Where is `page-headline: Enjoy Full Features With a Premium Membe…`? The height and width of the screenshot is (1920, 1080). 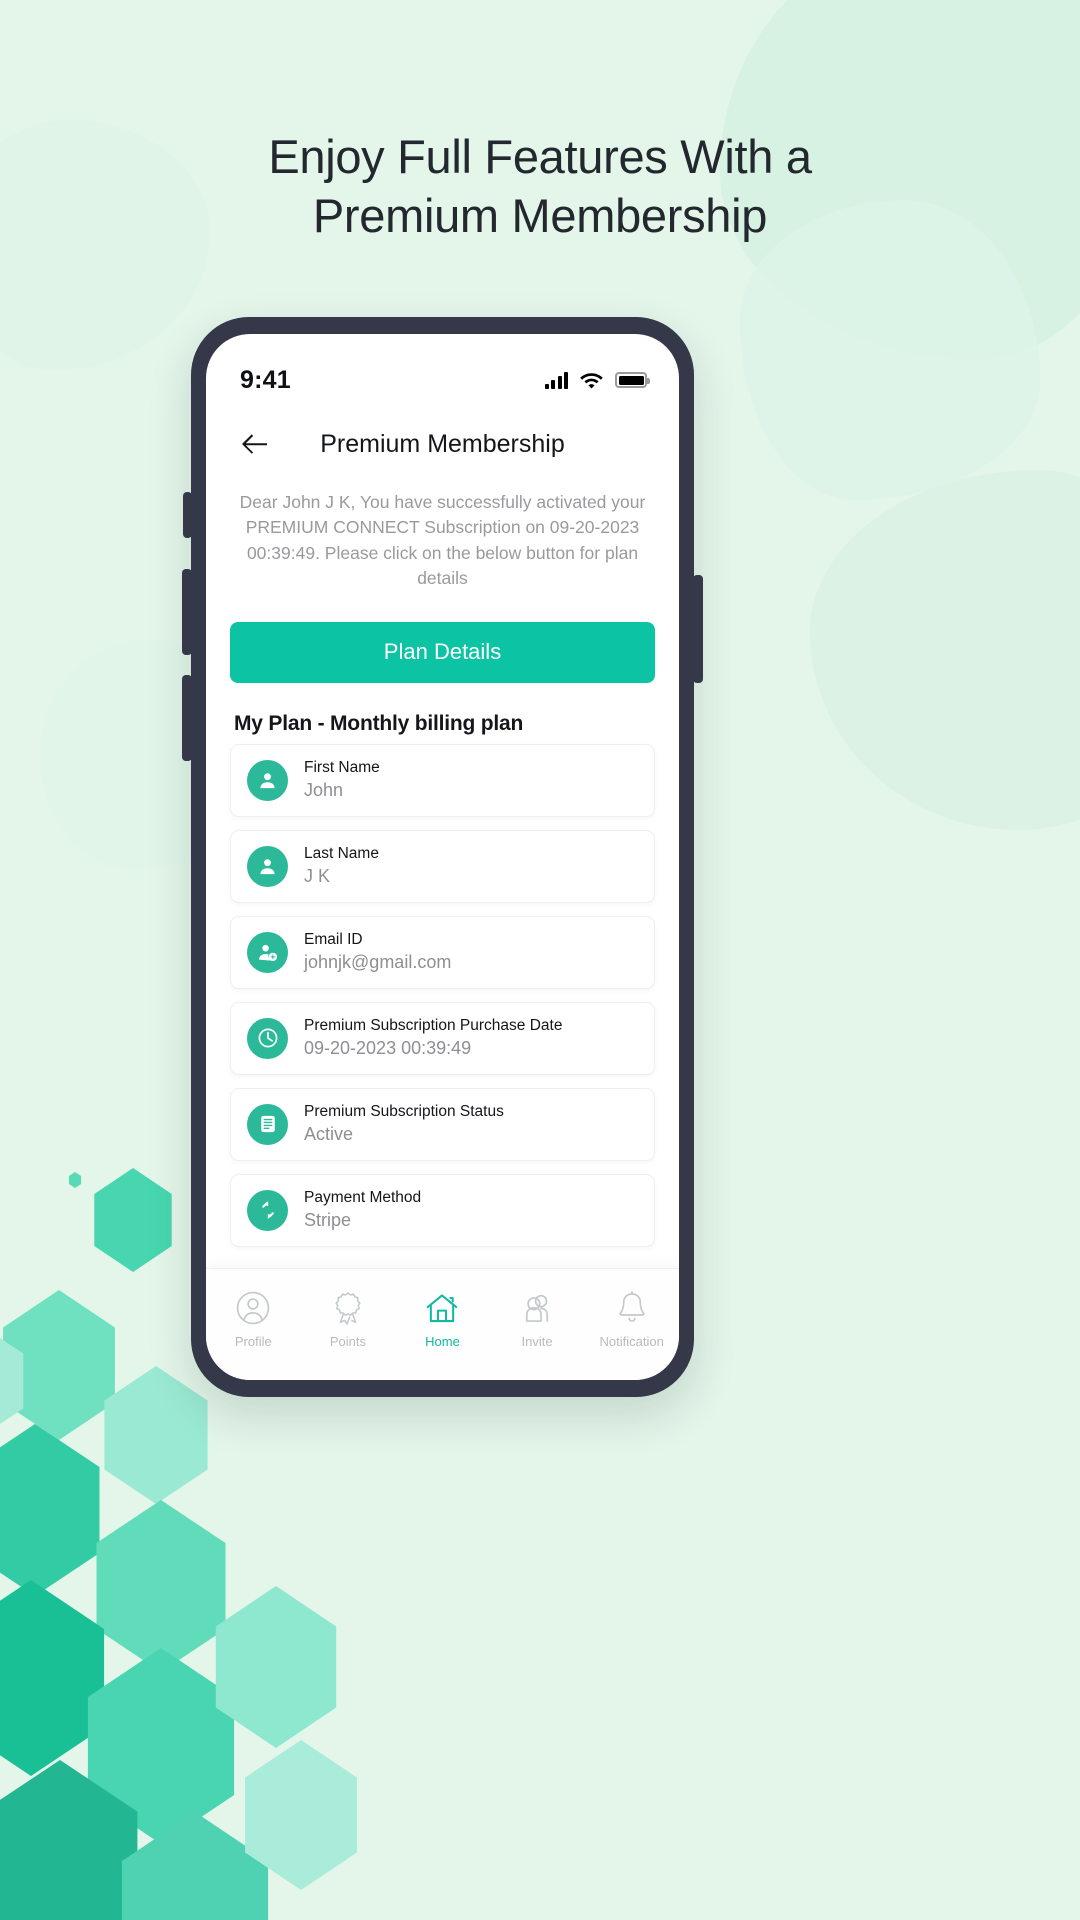 page-headline: Enjoy Full Features With a Premium Membe… is located at coordinates (540, 187).